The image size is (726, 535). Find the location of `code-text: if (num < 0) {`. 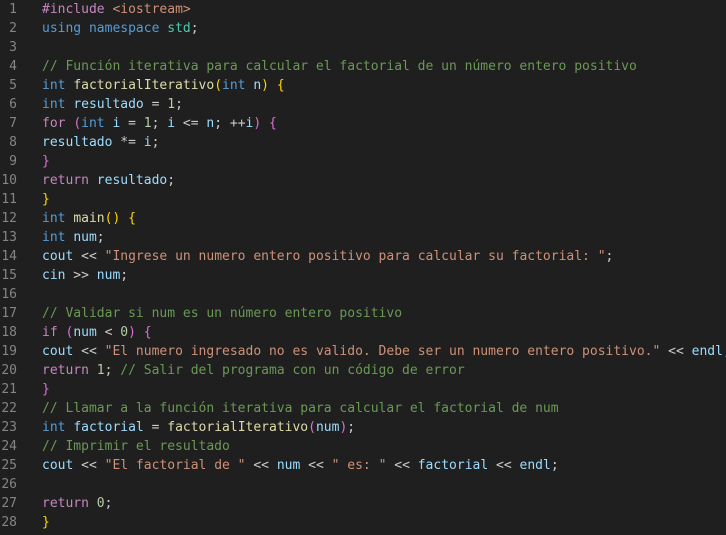

code-text: if (num < 0) { is located at coordinates (97, 332).